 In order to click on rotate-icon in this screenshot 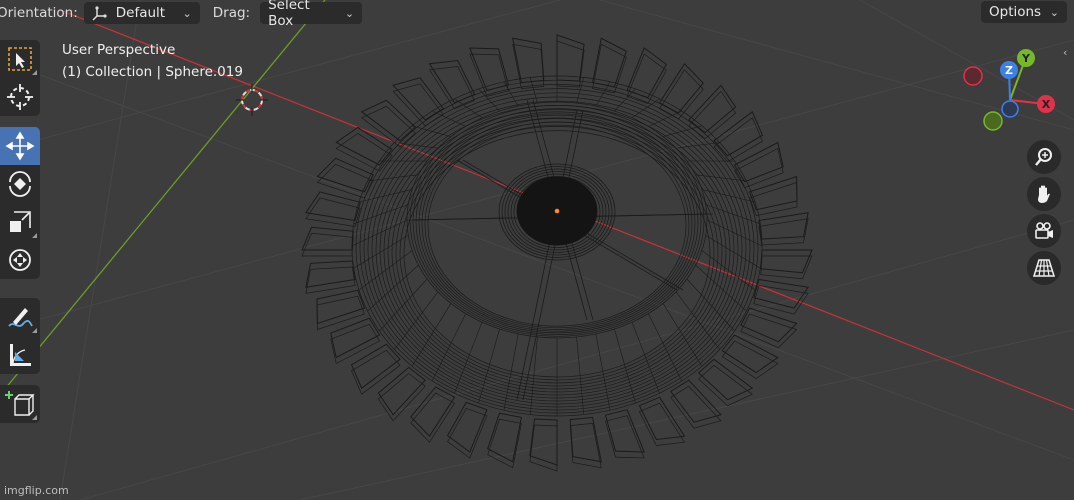, I will do `click(20, 184)`.